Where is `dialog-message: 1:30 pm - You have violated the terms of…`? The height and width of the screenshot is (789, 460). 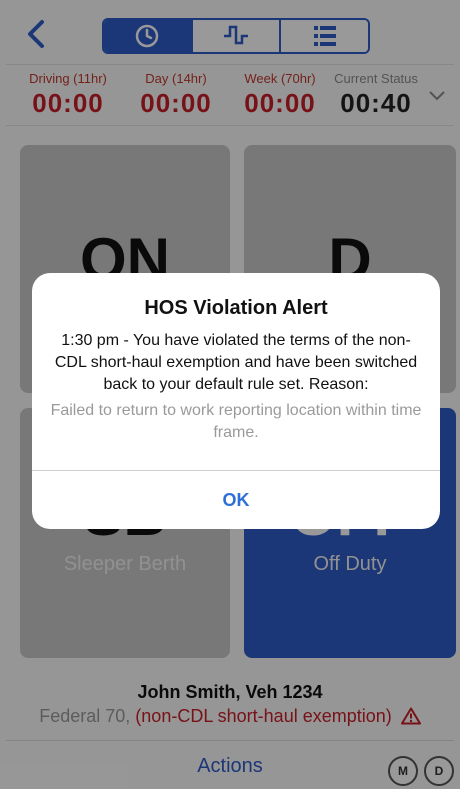
dialog-message: 1:30 pm - You have violated the terms of… is located at coordinates (236, 362).